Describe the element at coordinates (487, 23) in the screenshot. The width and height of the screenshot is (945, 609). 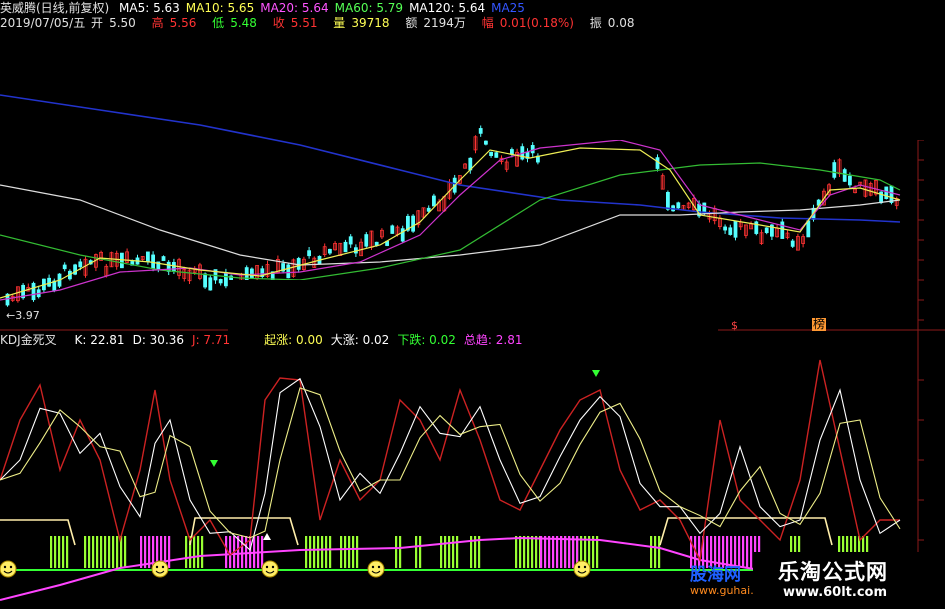
I see `change-label: 幅` at that location.